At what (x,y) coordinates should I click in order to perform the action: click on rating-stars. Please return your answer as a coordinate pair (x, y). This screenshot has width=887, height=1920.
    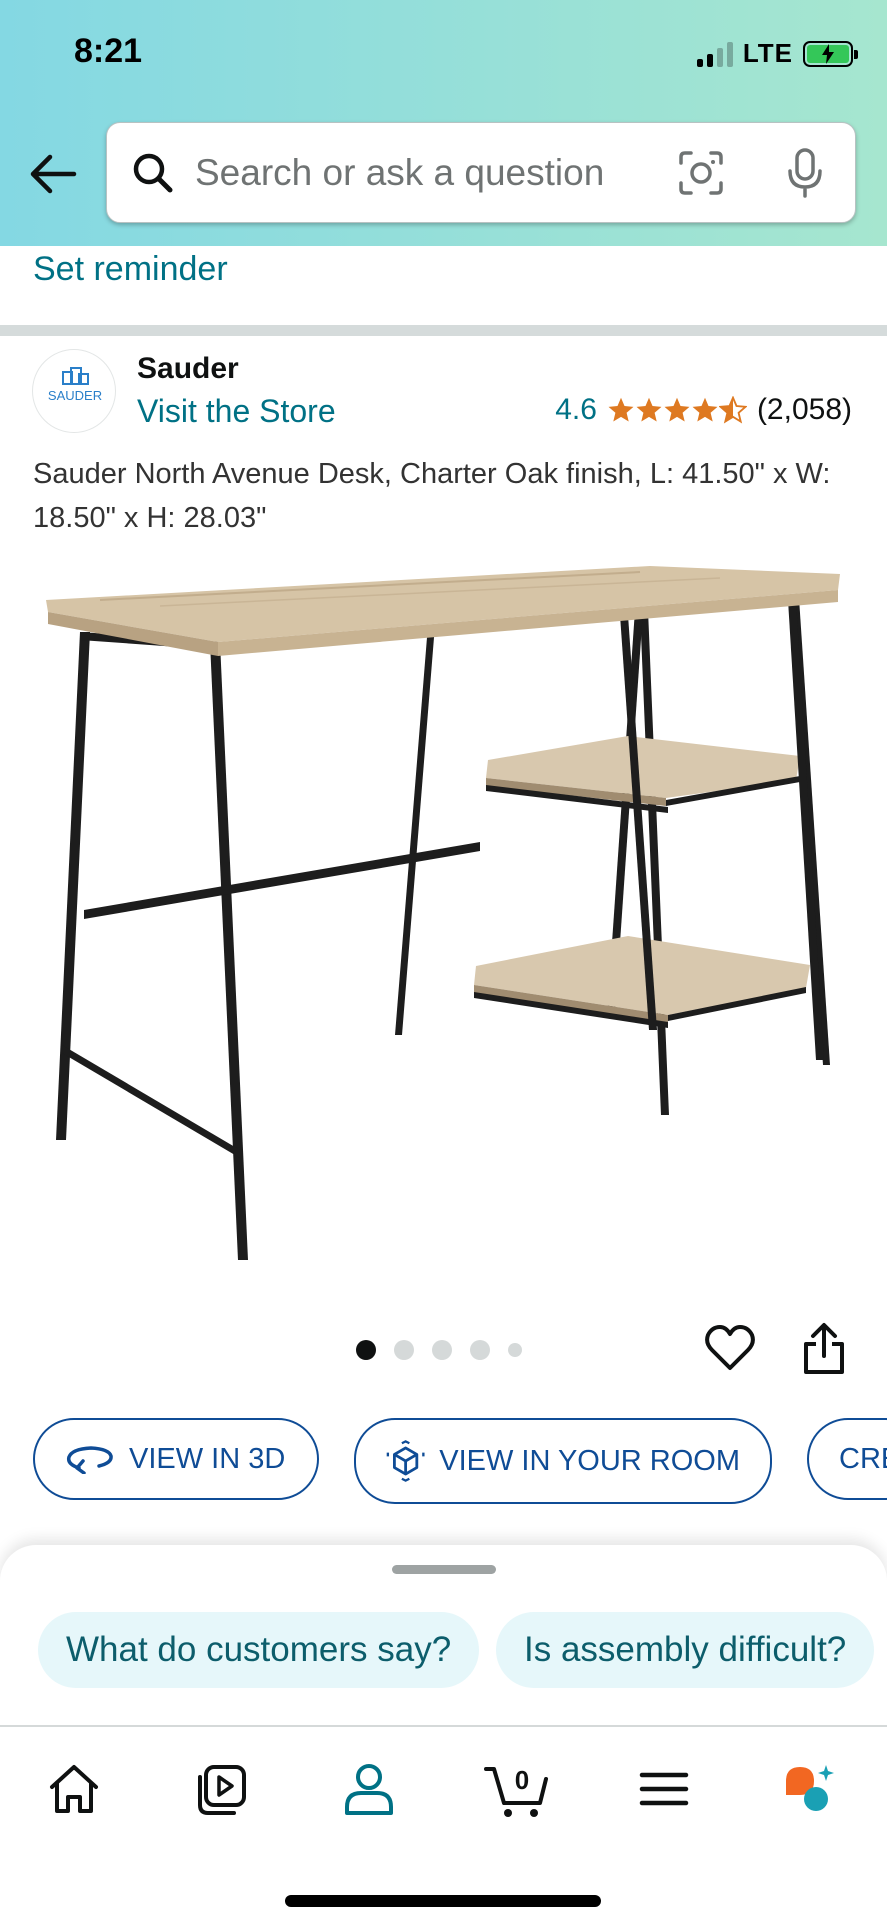
    Looking at the image, I should click on (677, 410).